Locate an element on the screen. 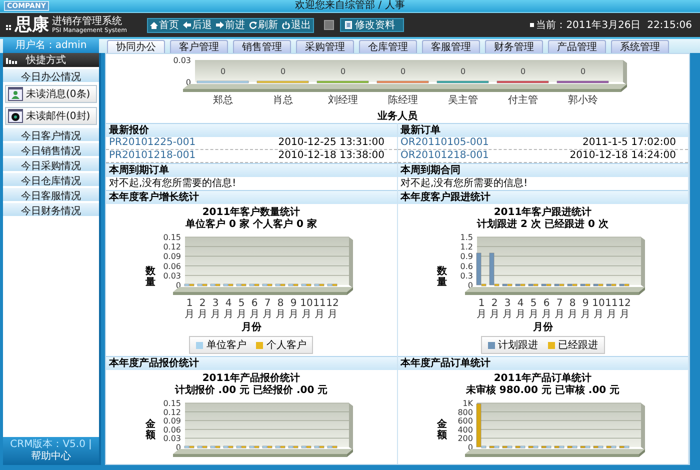 The width and height of the screenshot is (700, 470). shortcut-title: 快捷方式 is located at coordinates (46, 60).